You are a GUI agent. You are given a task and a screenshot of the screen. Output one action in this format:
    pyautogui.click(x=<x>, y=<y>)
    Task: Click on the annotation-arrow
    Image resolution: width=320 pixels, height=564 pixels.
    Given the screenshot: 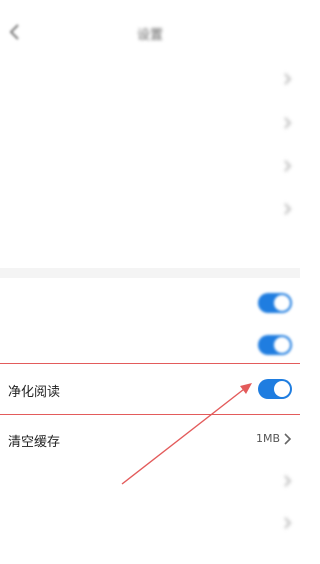 What is the action you would take?
    pyautogui.click(x=186, y=434)
    